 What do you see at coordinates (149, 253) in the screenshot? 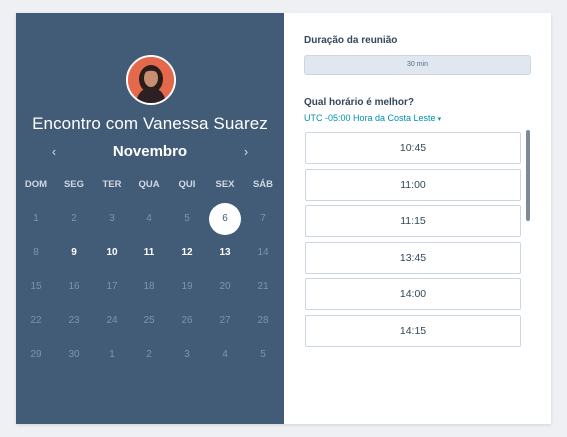
I see `calendar-day: 11` at bounding box center [149, 253].